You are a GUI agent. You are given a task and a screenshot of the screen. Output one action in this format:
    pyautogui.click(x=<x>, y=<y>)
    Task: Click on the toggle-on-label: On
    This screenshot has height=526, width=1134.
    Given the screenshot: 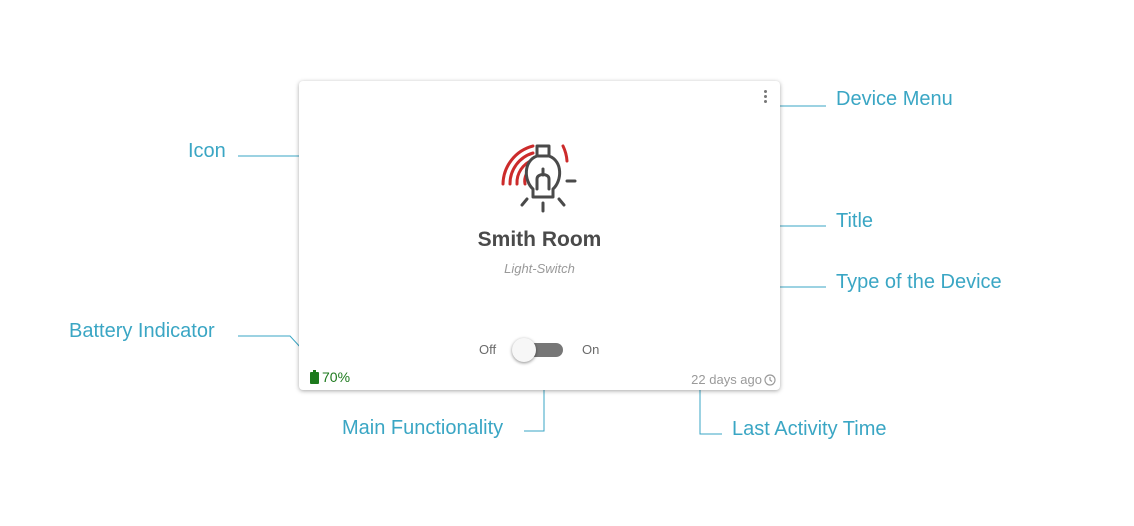 What is the action you would take?
    pyautogui.click(x=591, y=349)
    